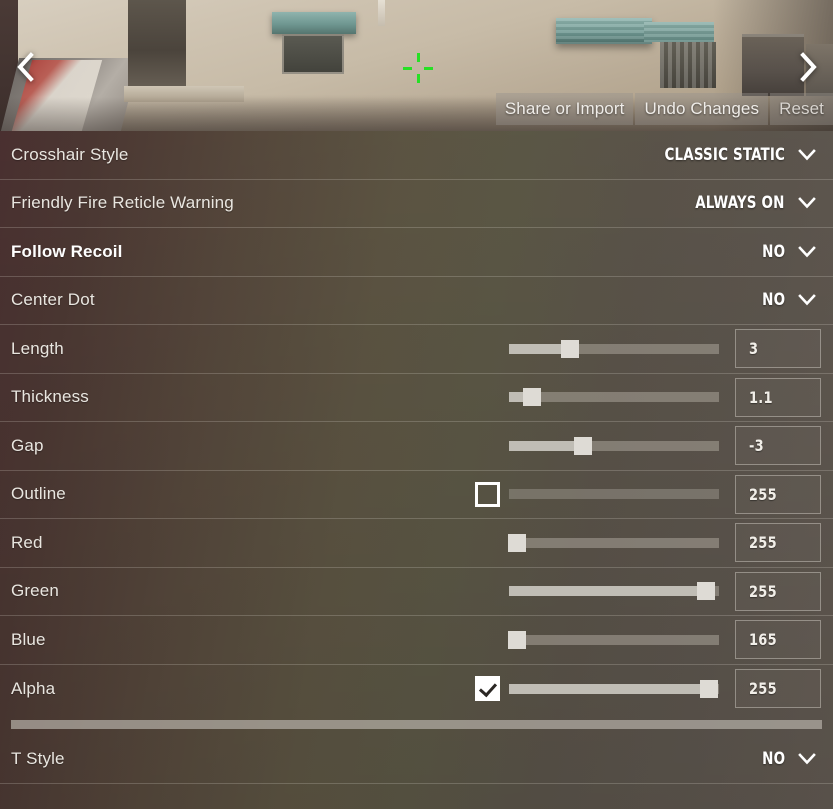  I want to click on chevron-left-icon, so click(25, 67).